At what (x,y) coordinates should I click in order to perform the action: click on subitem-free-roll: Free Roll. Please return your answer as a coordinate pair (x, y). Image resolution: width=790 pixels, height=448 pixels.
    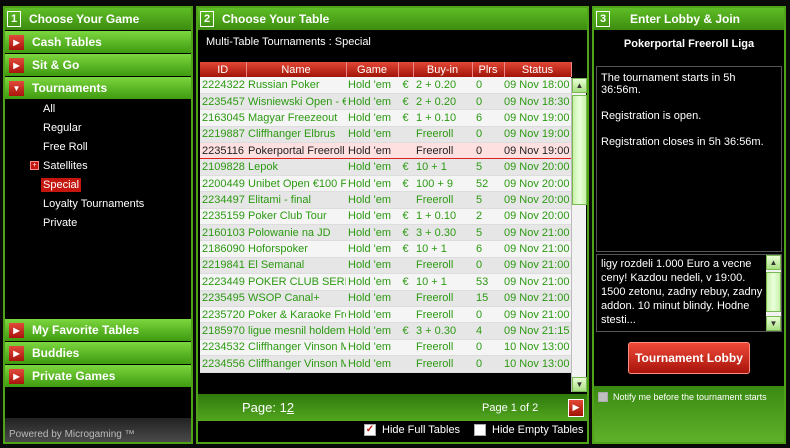
    Looking at the image, I should click on (98, 146).